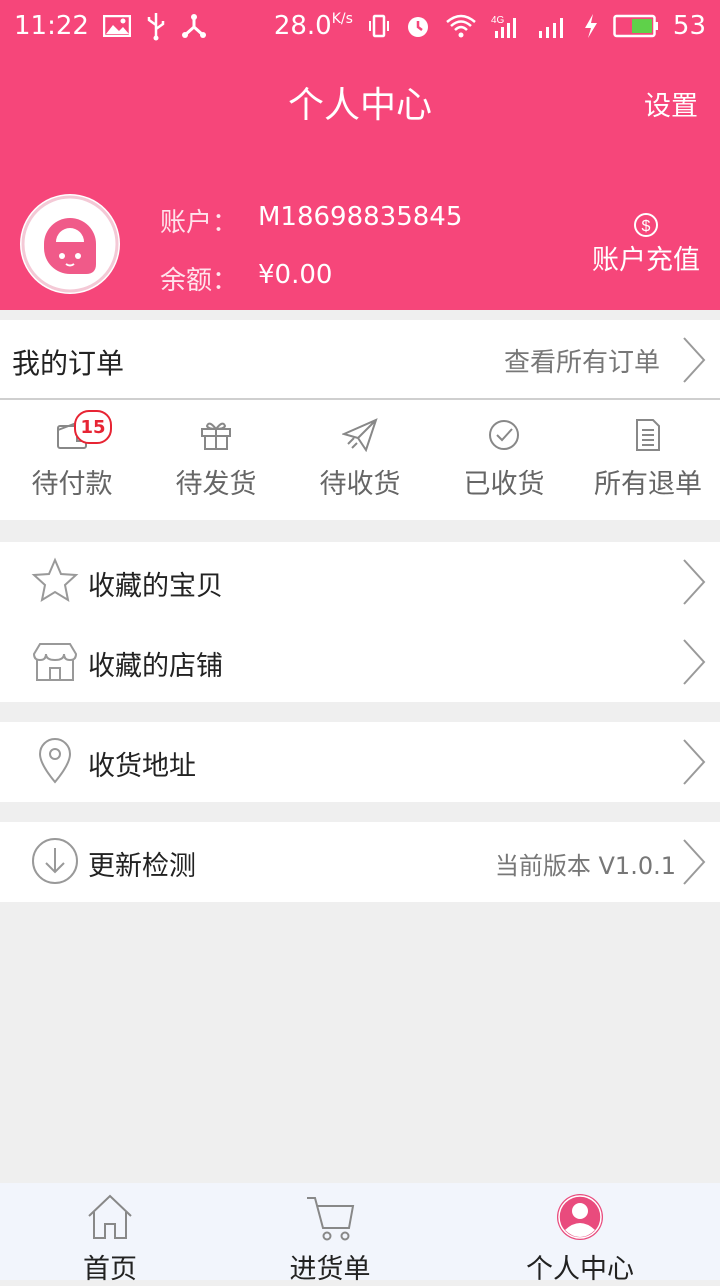 This screenshot has height=1286, width=720. Describe the element at coordinates (216, 484) in the screenshot. I see `order-status-label: 待发货` at that location.